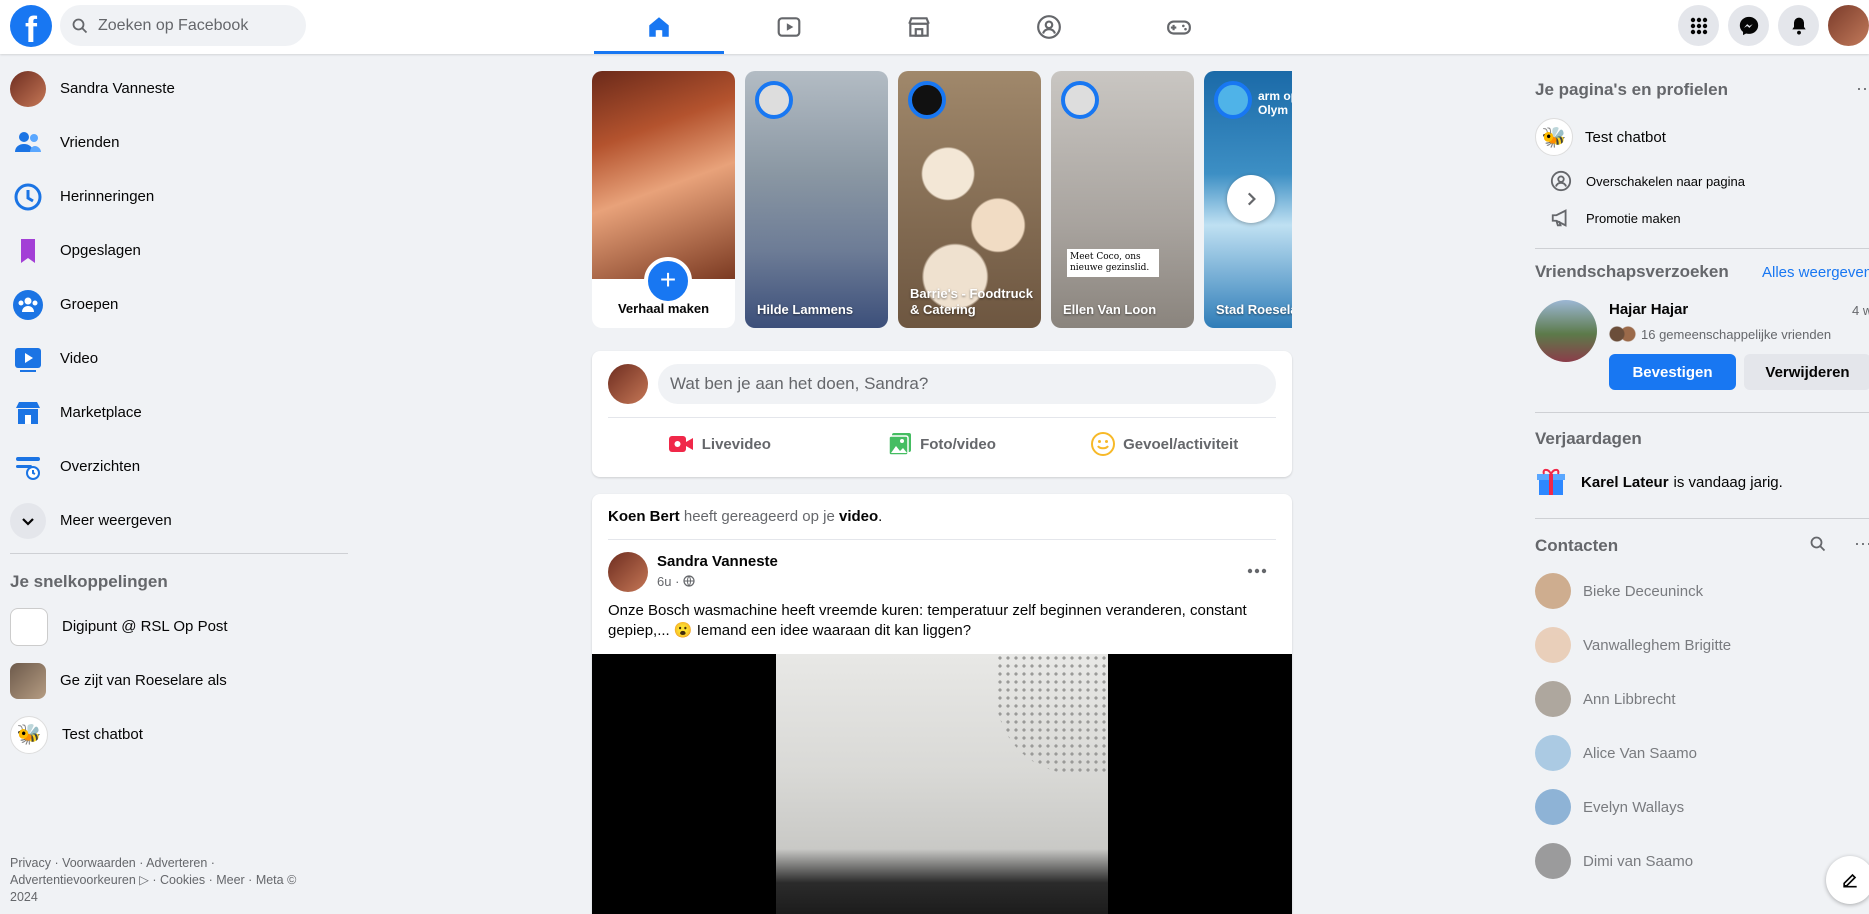 Image resolution: width=1869 pixels, height=914 pixels. Describe the element at coordinates (1577, 545) in the screenshot. I see `contacts-title: Contacten` at that location.